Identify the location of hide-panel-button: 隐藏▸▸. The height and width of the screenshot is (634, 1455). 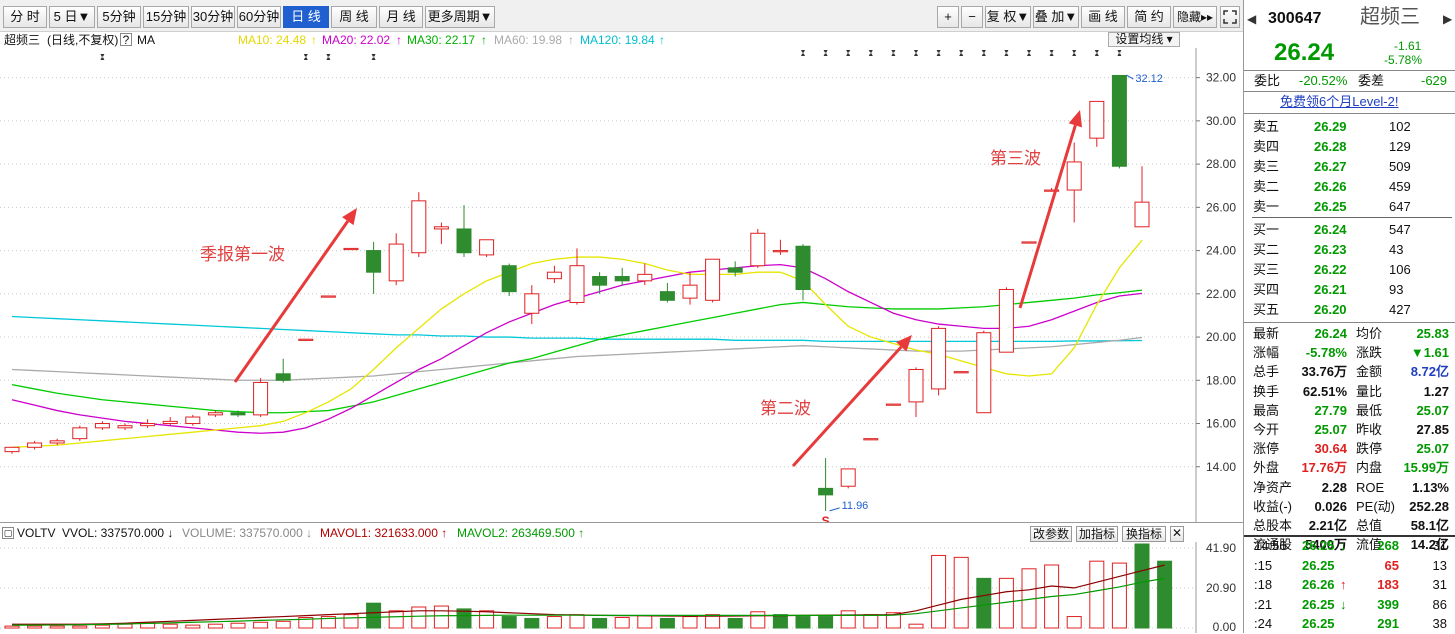
(1195, 17).